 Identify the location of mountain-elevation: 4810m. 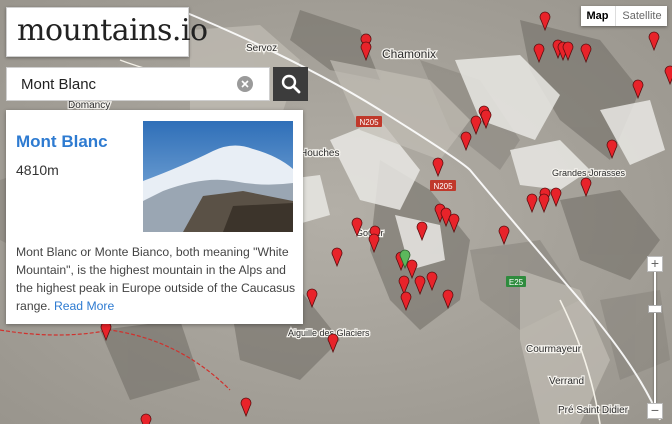
(37, 170).